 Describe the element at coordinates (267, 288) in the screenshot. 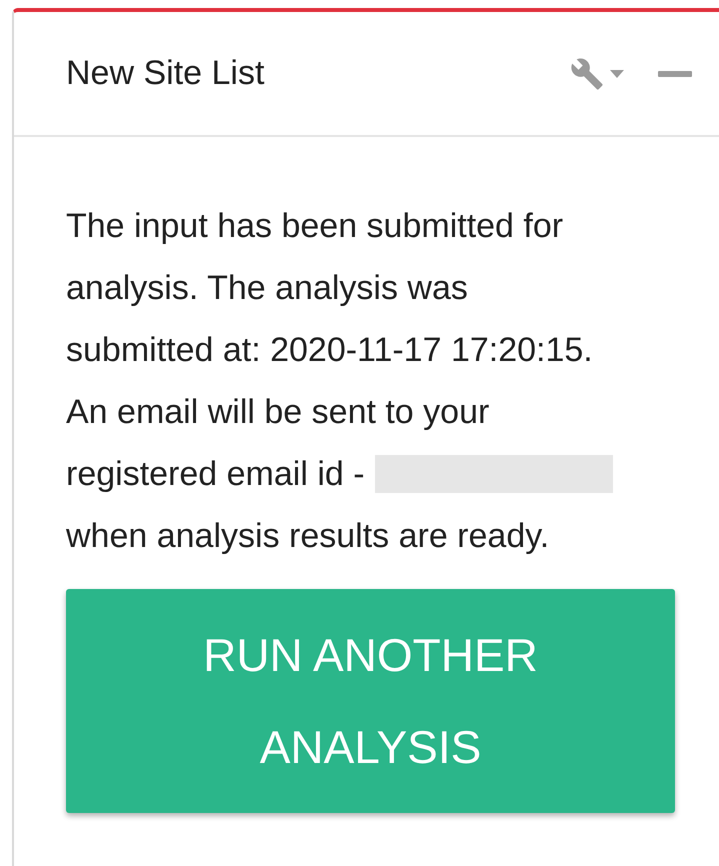

I see `message-text: analysis. The analysis was` at that location.